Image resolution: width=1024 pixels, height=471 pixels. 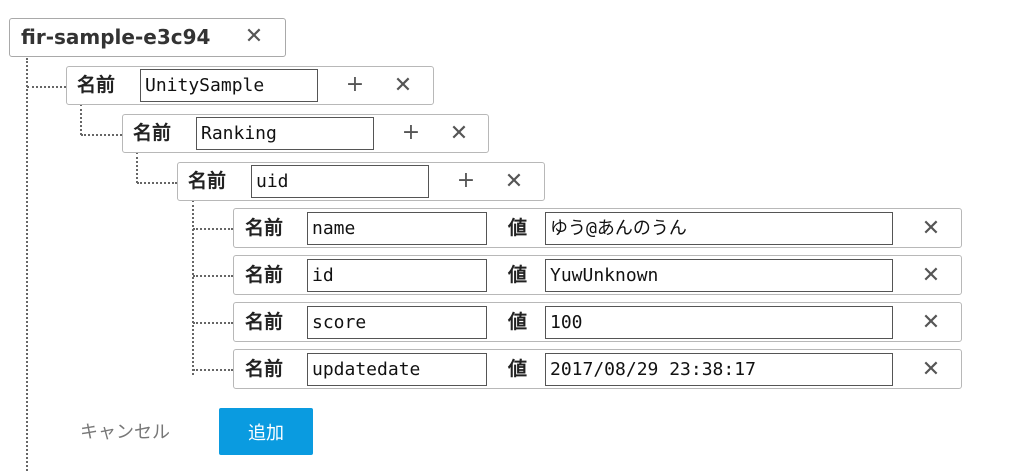 I want to click on tree-branch-uid, so click(x=157, y=183).